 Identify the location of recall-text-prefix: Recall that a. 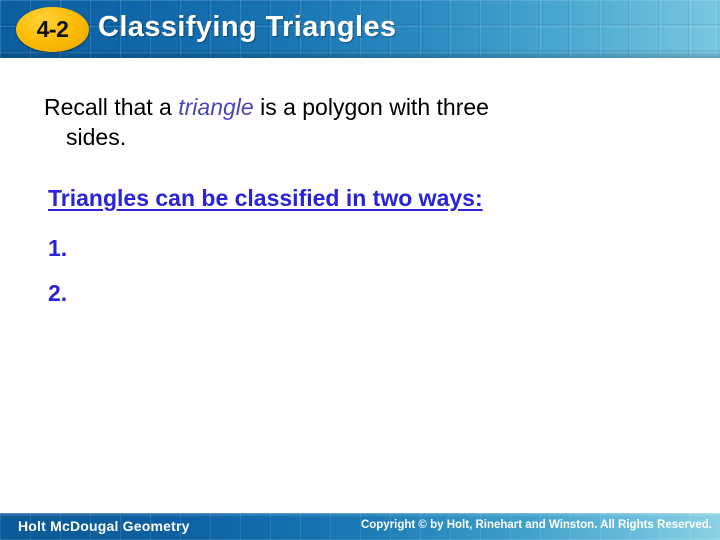
(111, 107).